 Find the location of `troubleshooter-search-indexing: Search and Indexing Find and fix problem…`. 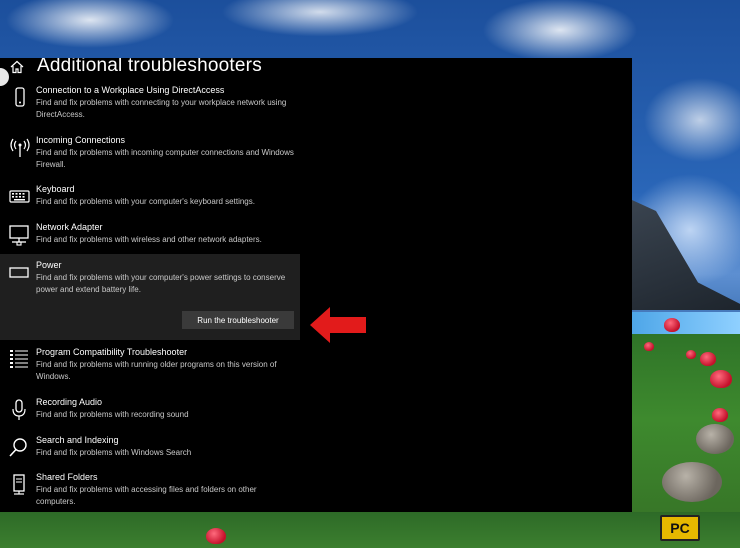

troubleshooter-search-indexing: Search and Indexing Find and fix problem… is located at coordinates (150, 450).